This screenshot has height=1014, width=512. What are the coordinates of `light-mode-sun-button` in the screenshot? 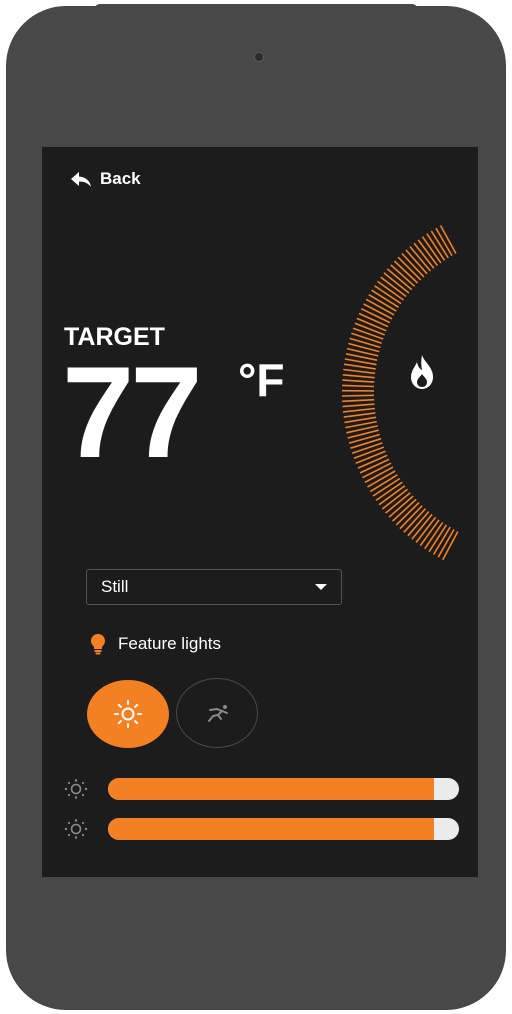 It's located at (128, 714).